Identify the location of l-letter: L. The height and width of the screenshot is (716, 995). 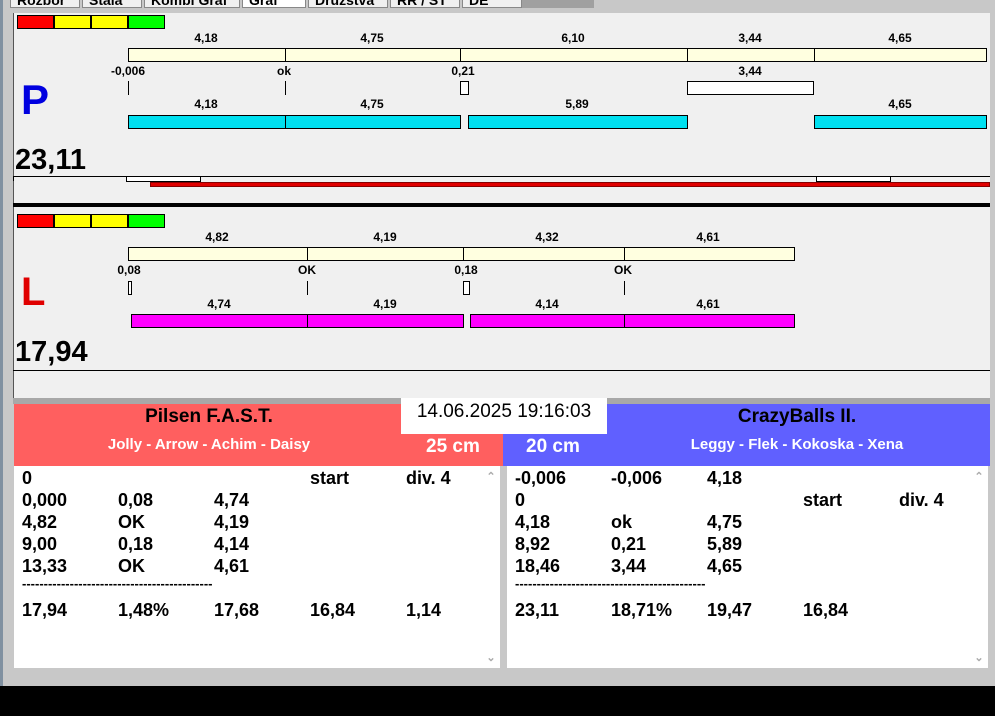
(33, 292).